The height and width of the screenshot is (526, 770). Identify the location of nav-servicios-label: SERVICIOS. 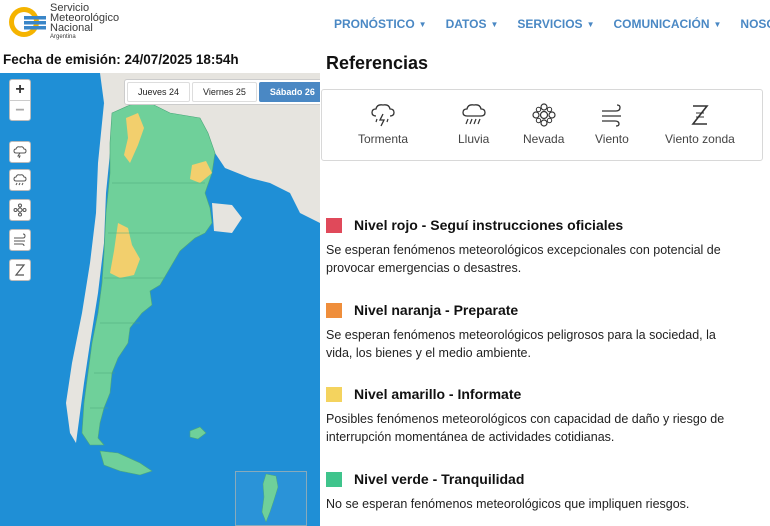
(550, 24).